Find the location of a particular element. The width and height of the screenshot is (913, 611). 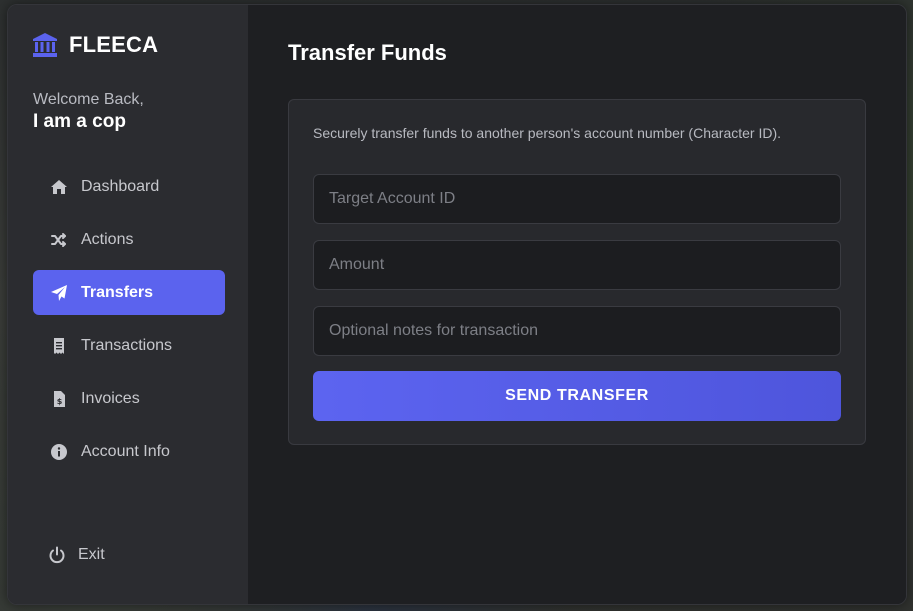

receipt-icon is located at coordinates (59, 346).